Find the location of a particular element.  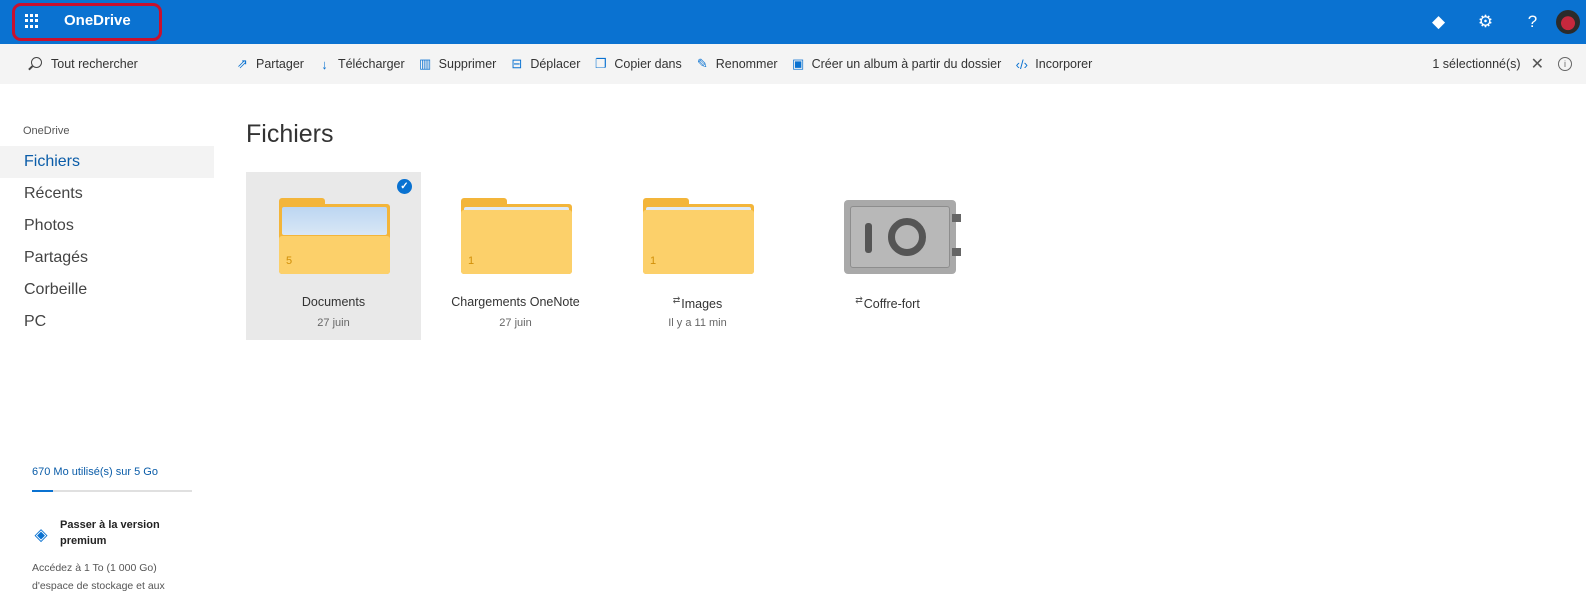

sidebar-item-pc: PC is located at coordinates (107, 322).